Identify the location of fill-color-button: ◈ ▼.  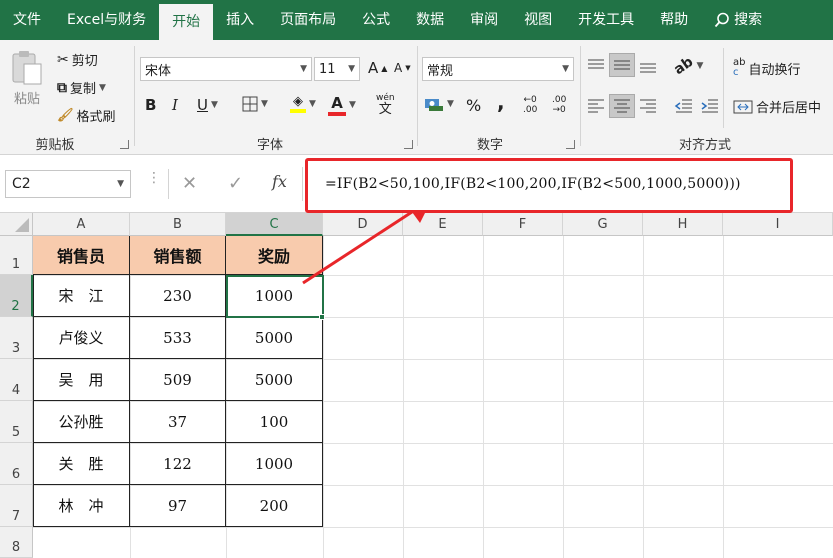
(303, 103).